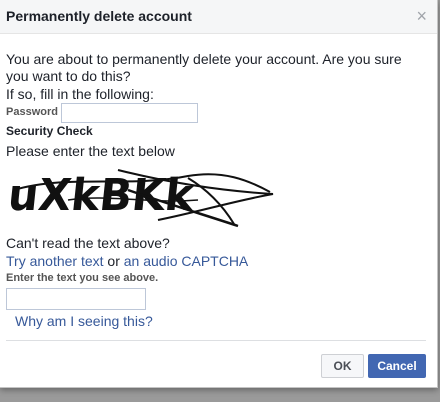  Describe the element at coordinates (113, 261) in the screenshot. I see `or-text: or` at that location.